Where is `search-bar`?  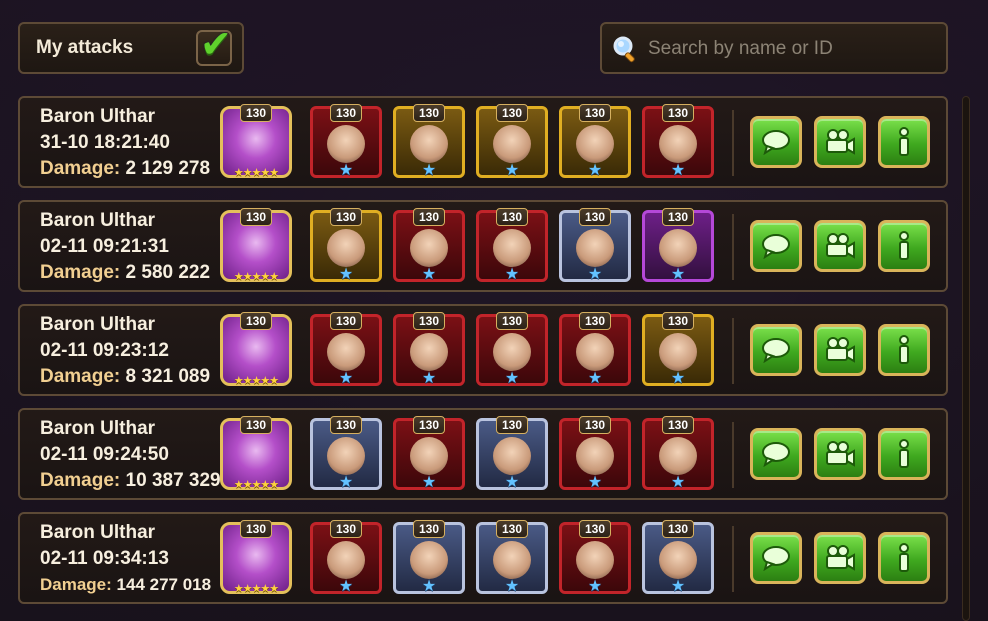 search-bar is located at coordinates (774, 48).